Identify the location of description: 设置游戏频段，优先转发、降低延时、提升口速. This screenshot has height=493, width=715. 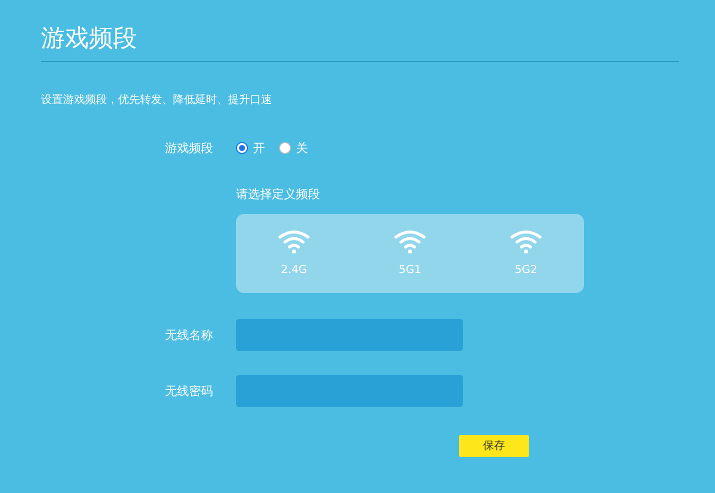
(157, 100).